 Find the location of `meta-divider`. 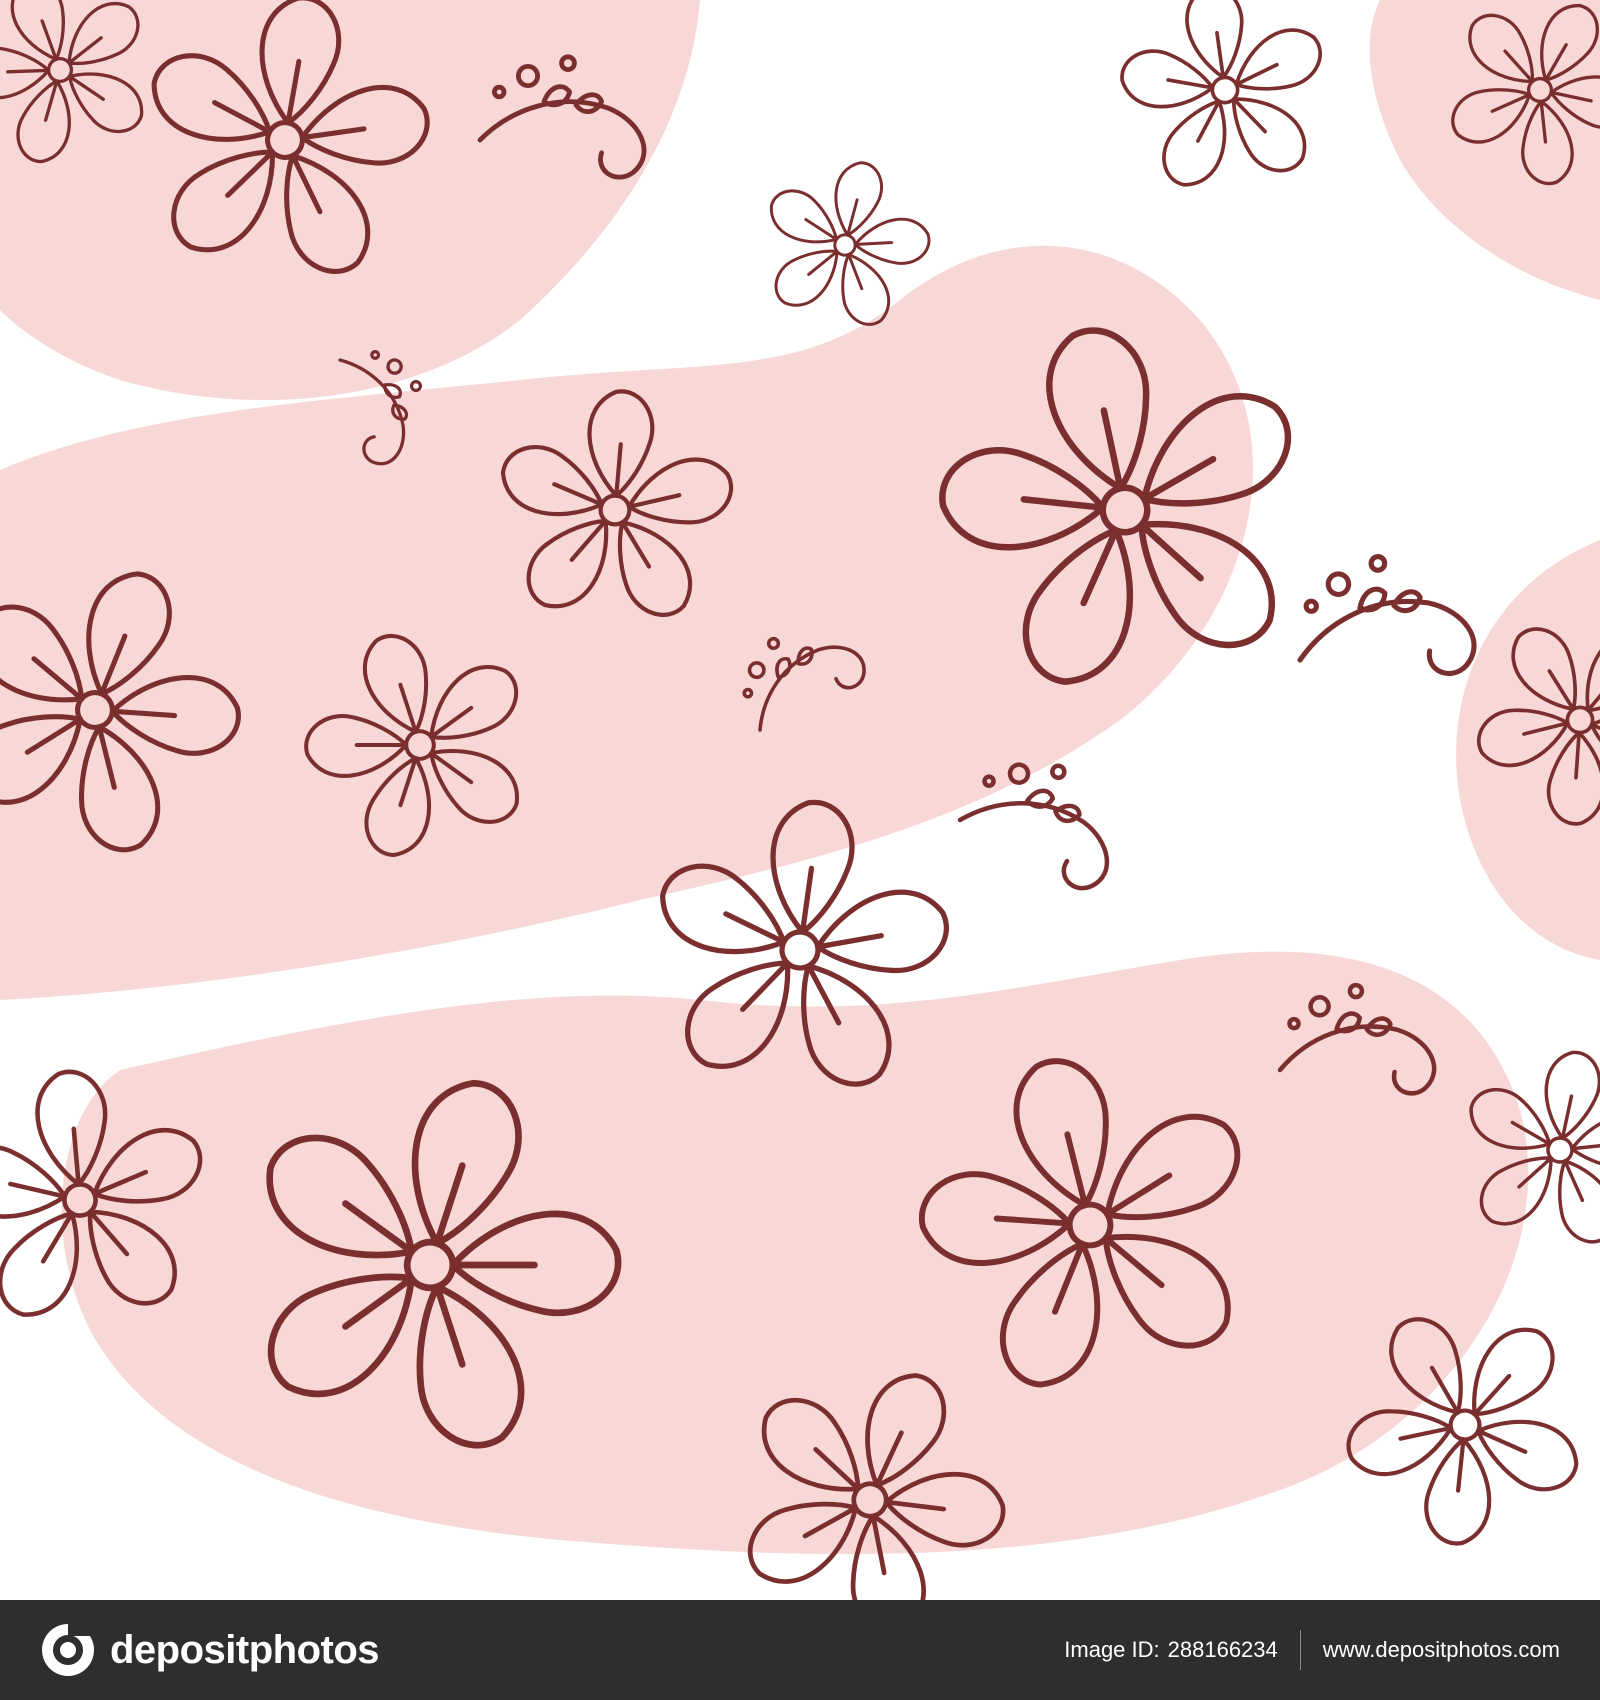

meta-divider is located at coordinates (1300, 1650).